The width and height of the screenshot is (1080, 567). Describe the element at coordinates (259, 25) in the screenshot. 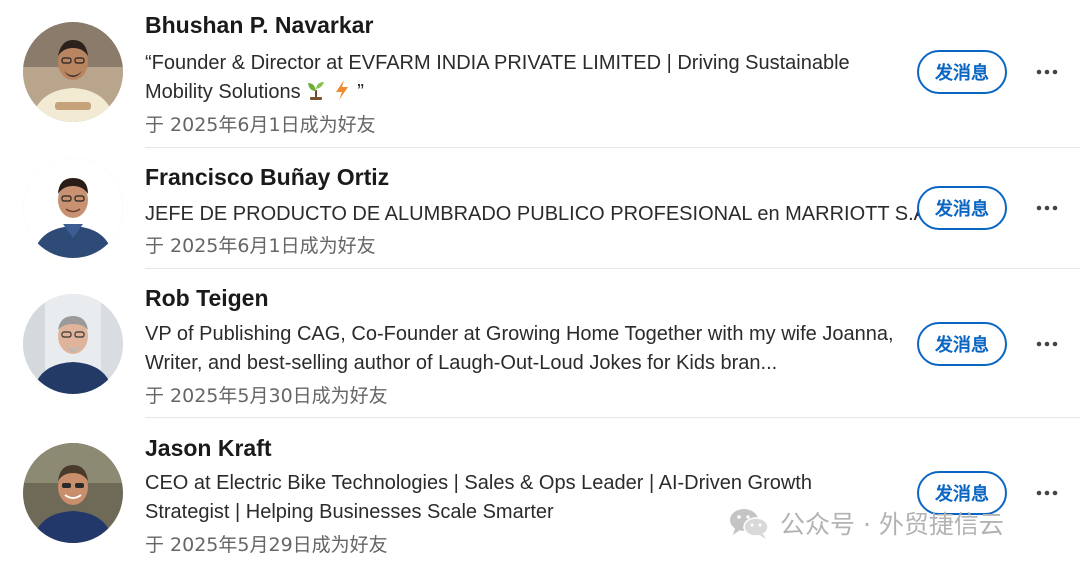

I see `connection-name: Bhushan P. Navarkar` at that location.